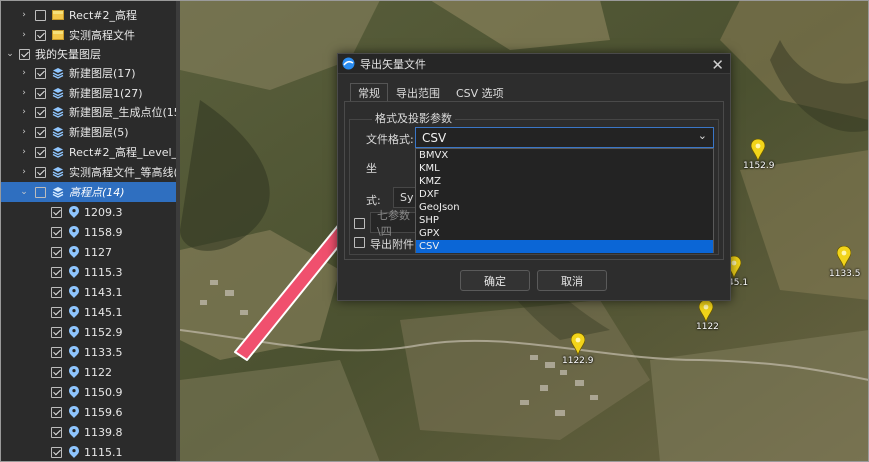 This screenshot has height=462, width=869. I want to click on tree-item-generated-points: › 新建图层_生成点位(15), so click(88, 112).